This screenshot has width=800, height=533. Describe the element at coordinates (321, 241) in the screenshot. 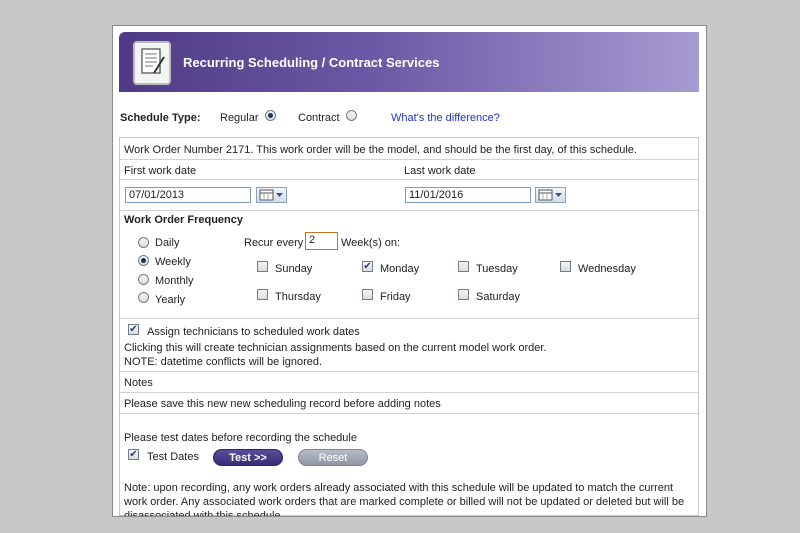

I see `recur-interval-input: 2` at that location.